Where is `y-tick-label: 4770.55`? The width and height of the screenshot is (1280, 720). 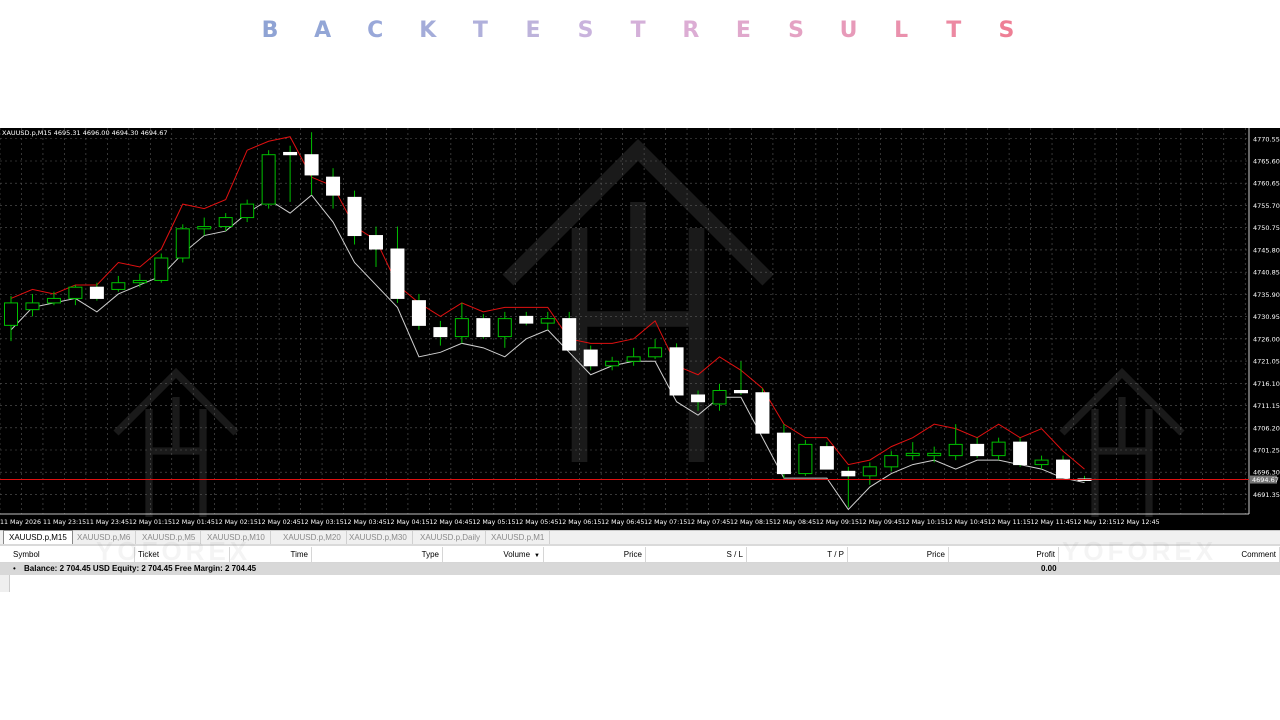 y-tick-label: 4770.55 is located at coordinates (1266, 139).